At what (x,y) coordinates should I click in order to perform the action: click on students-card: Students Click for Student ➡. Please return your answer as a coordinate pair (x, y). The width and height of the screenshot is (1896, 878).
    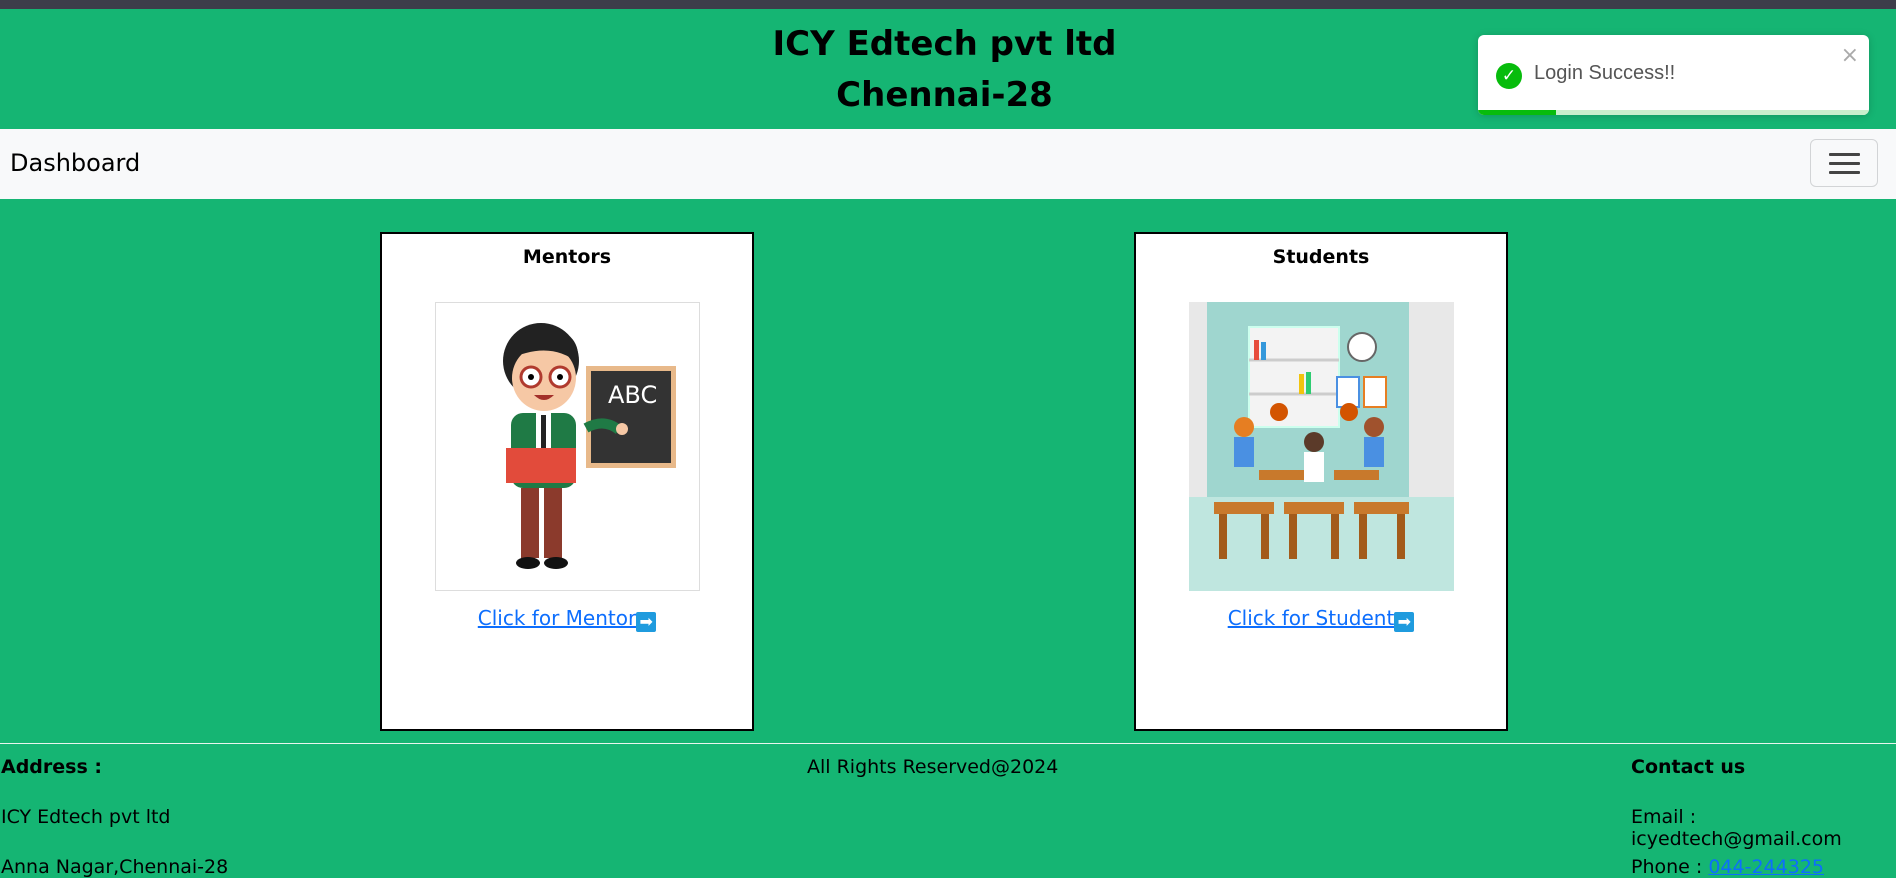
    Looking at the image, I should click on (1321, 481).